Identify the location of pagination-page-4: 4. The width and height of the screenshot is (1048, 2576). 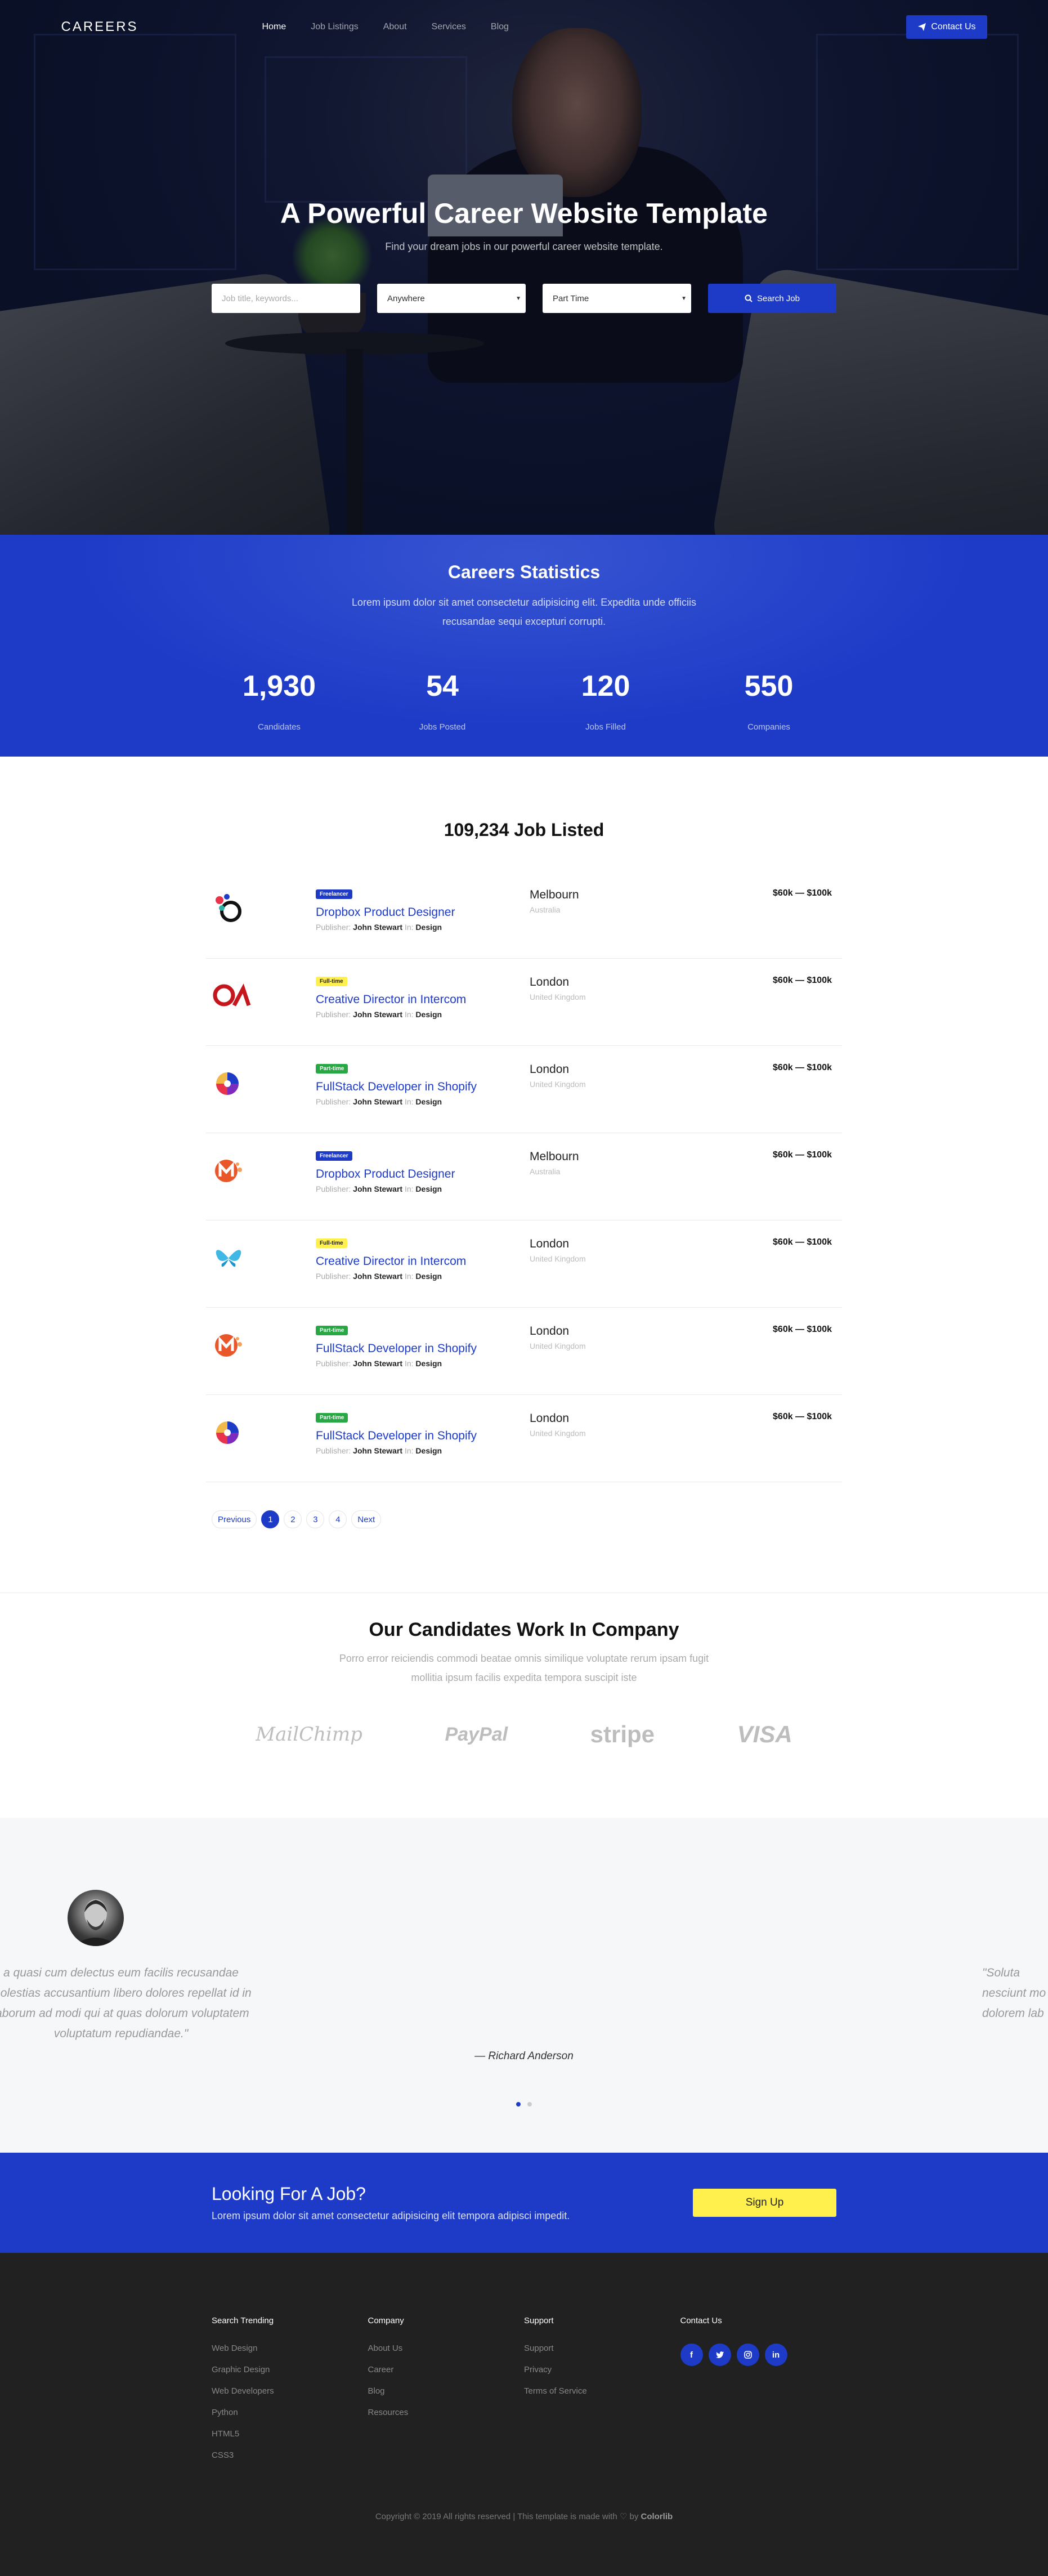
(338, 1519).